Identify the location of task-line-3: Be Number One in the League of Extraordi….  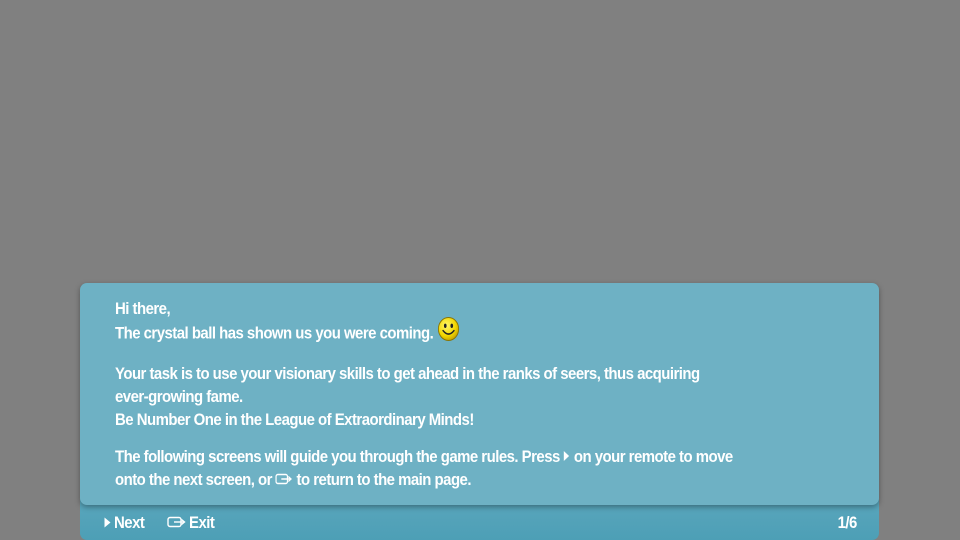
(294, 419).